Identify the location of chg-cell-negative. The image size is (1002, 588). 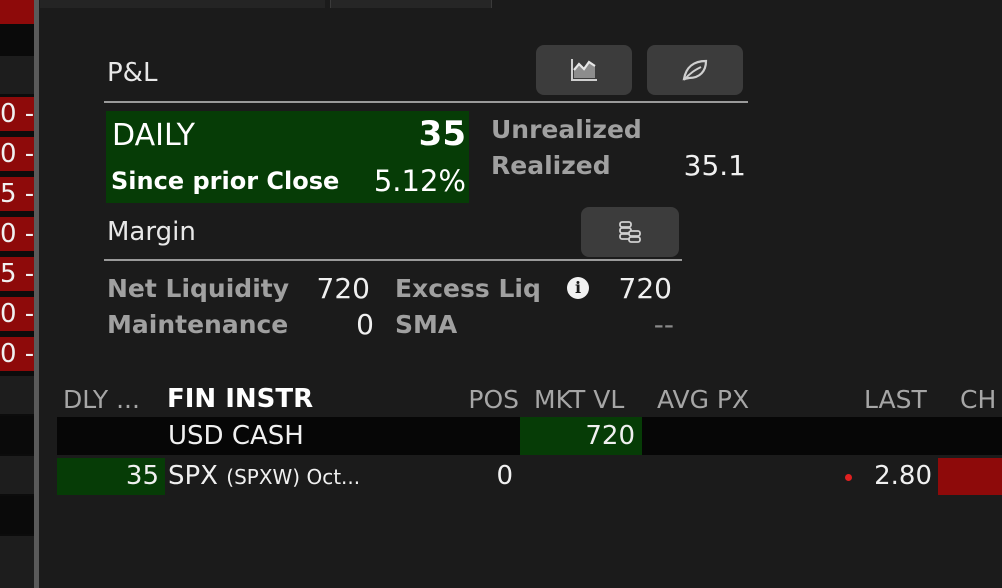
(970, 476).